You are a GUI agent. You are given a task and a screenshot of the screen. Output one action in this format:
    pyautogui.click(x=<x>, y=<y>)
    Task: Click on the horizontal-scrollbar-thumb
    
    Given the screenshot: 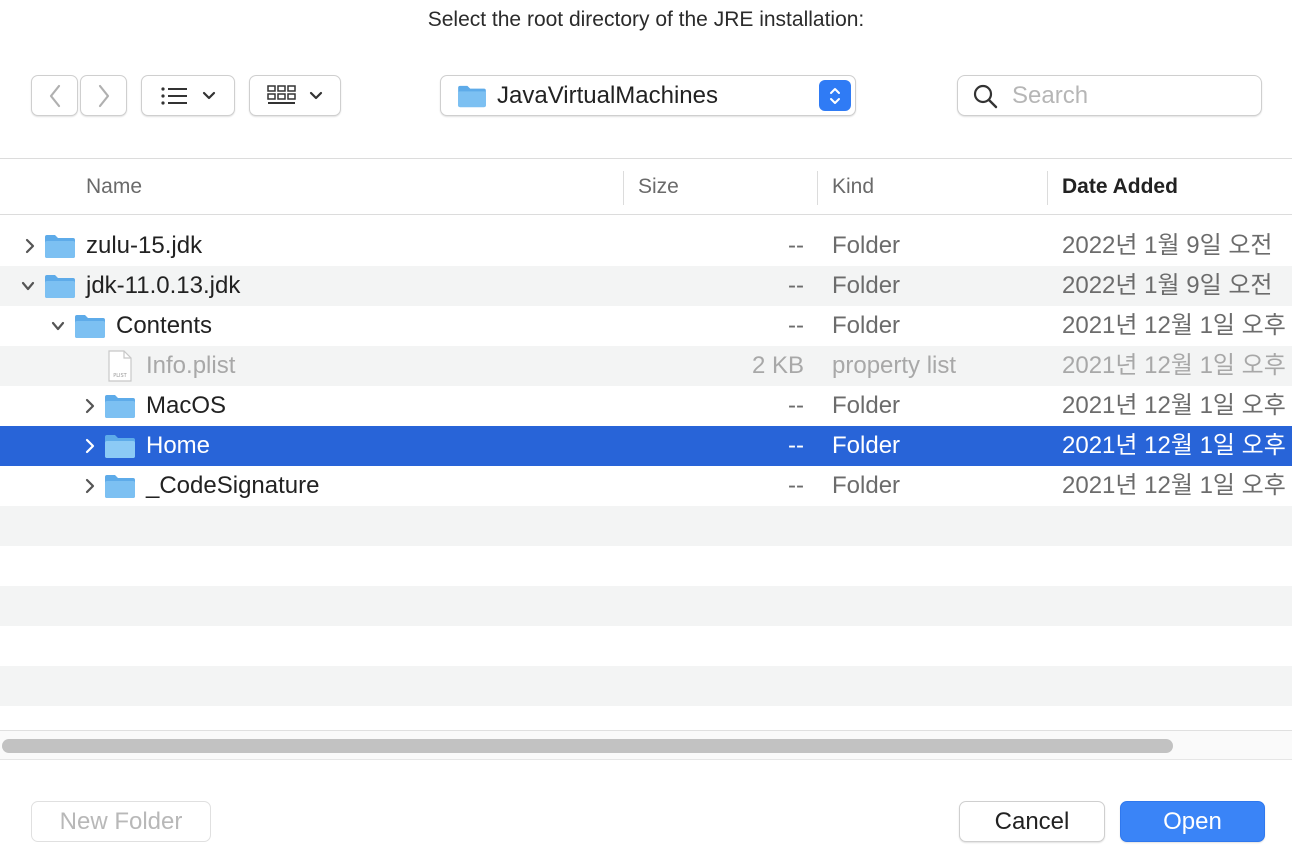 What is the action you would take?
    pyautogui.click(x=587, y=746)
    